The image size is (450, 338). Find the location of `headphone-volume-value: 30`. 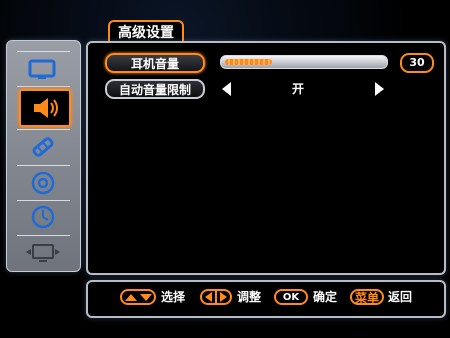

headphone-volume-value: 30 is located at coordinates (417, 63).